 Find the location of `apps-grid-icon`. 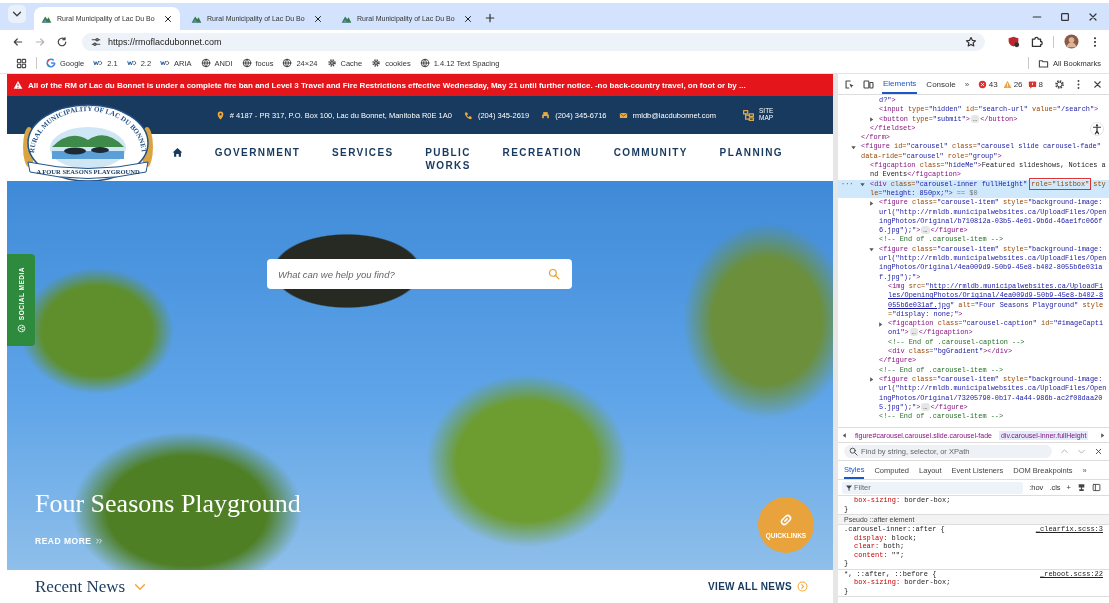

apps-grid-icon is located at coordinates (21, 63).